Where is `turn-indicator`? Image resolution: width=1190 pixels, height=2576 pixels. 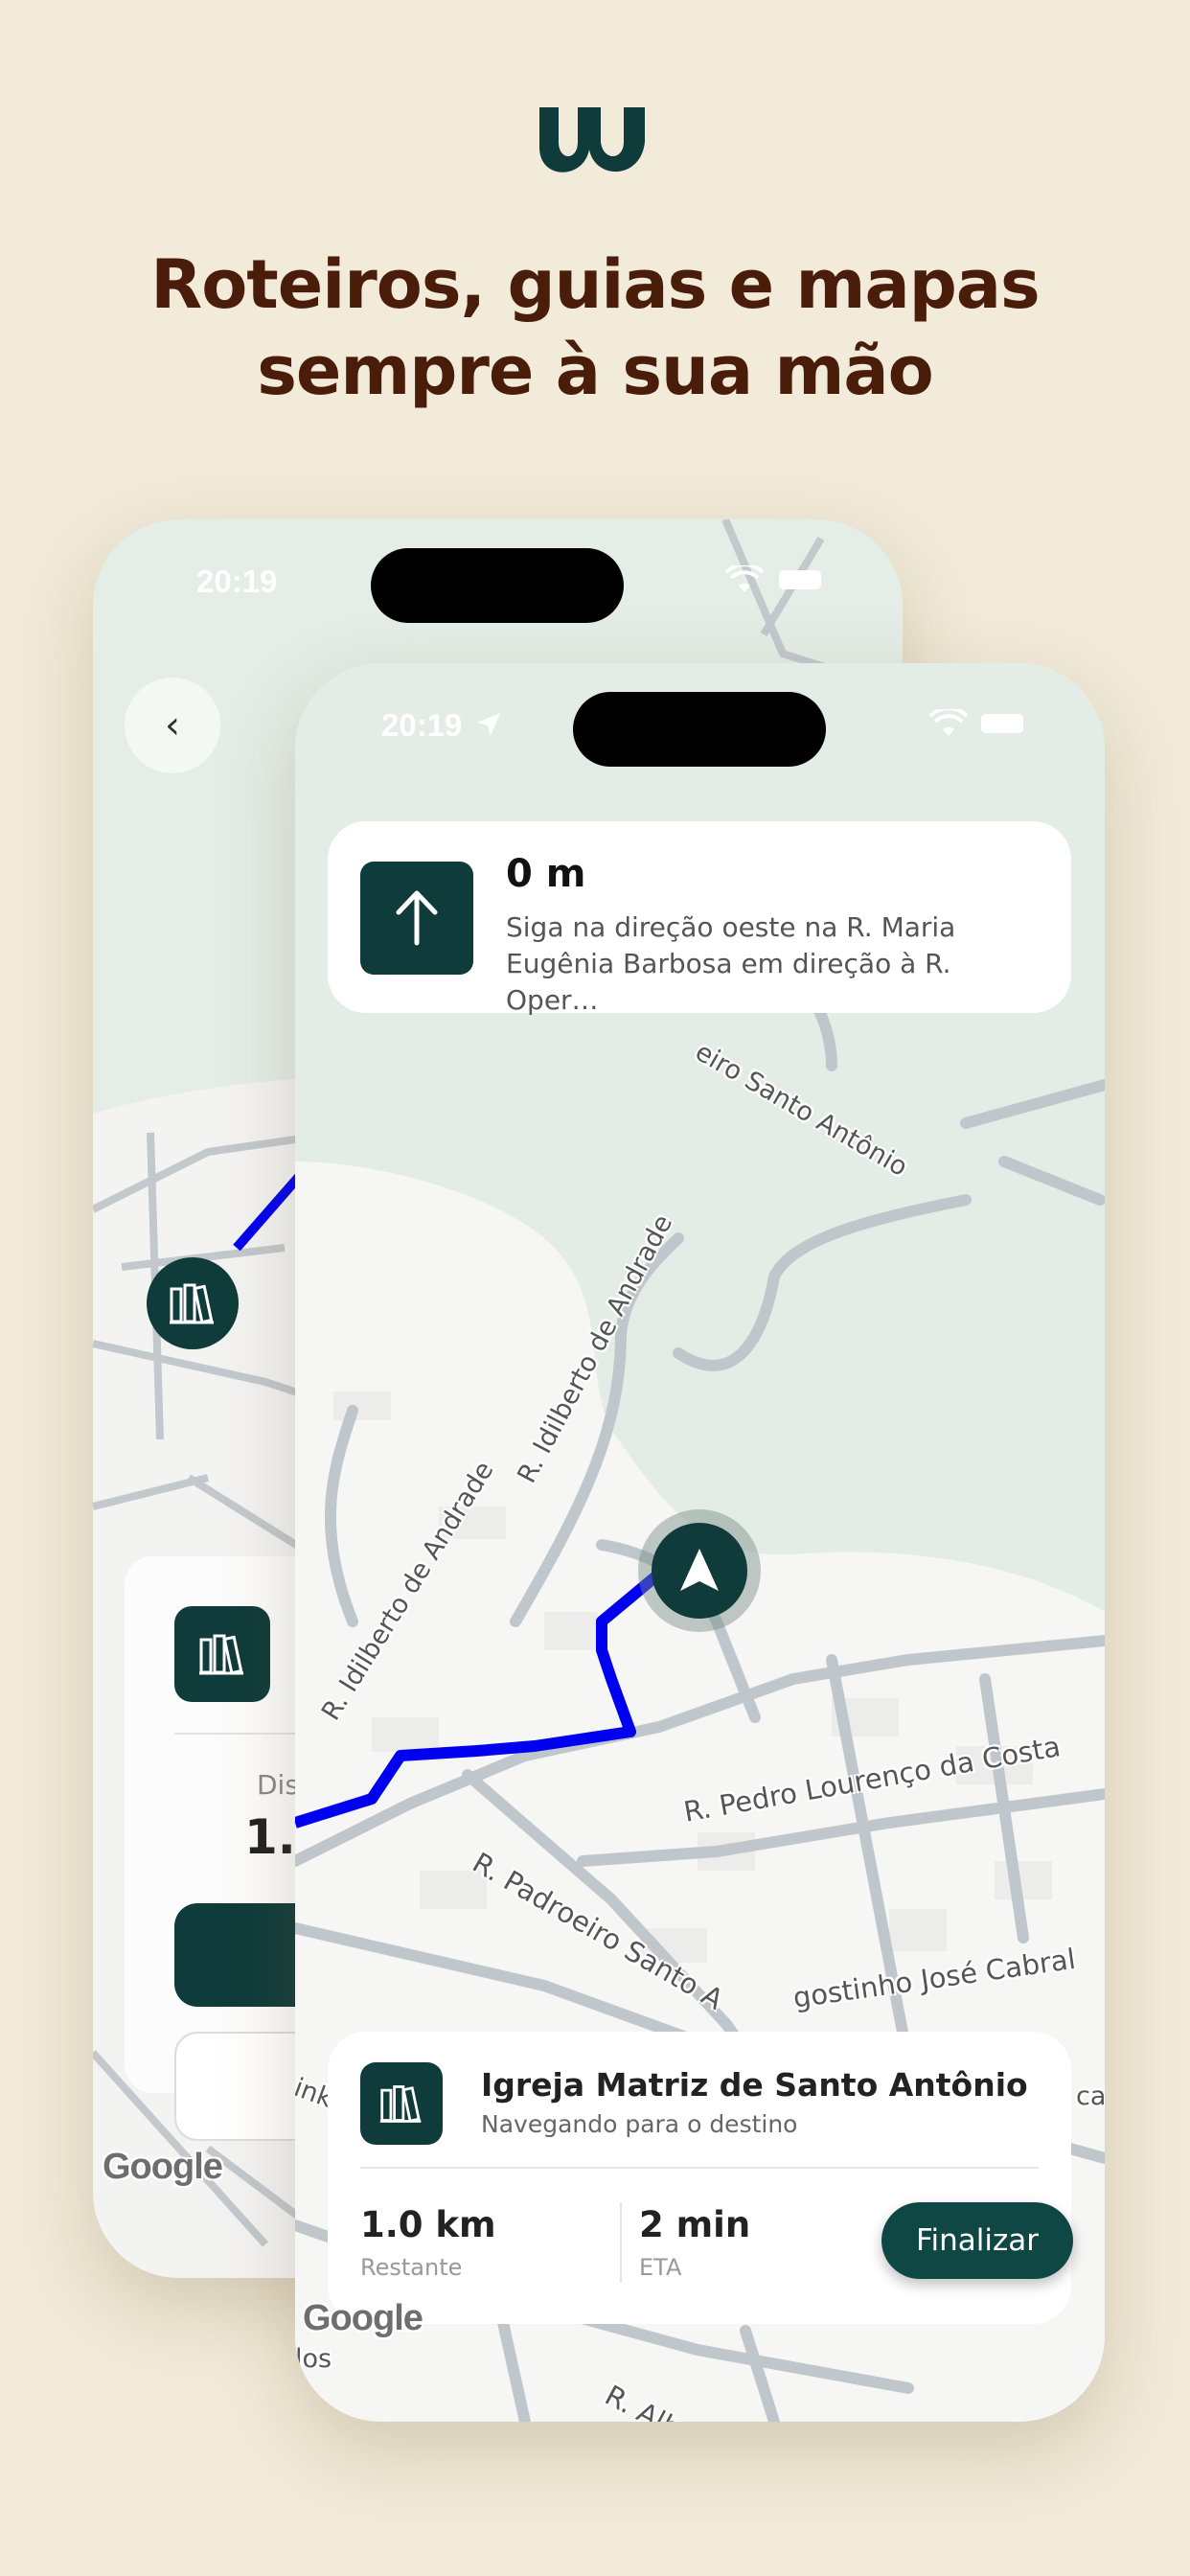
turn-indicator is located at coordinates (417, 918).